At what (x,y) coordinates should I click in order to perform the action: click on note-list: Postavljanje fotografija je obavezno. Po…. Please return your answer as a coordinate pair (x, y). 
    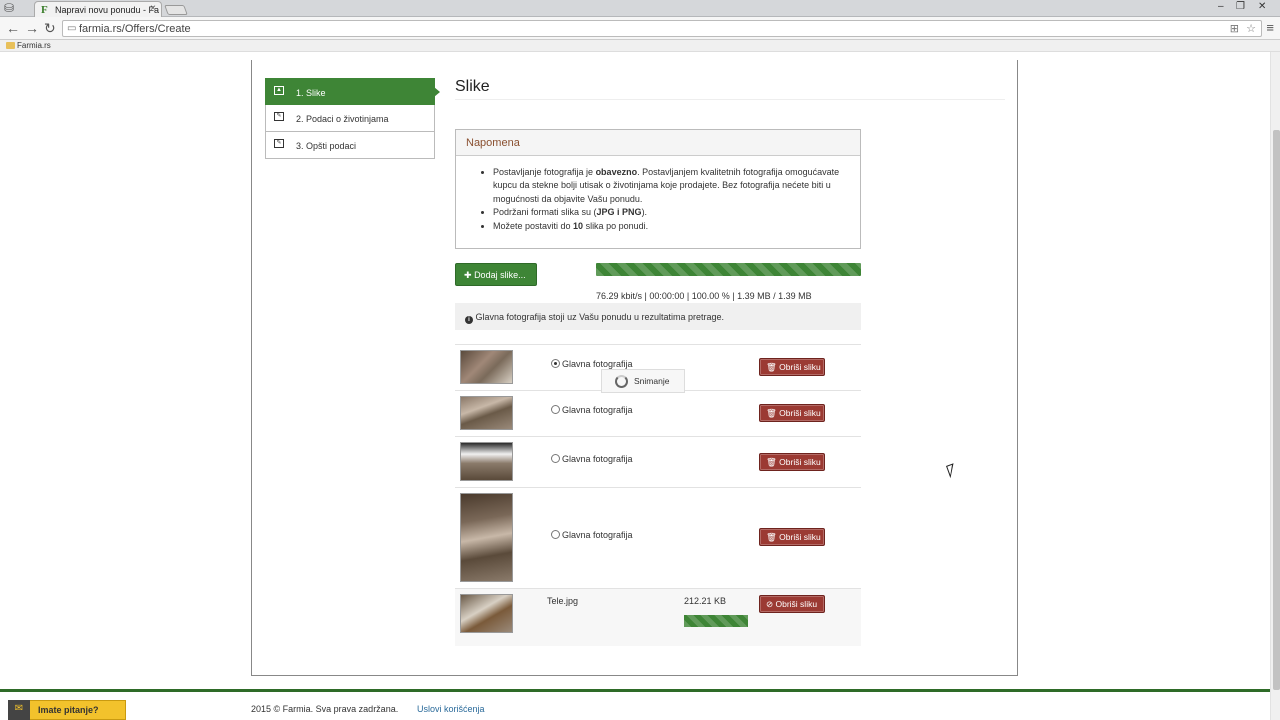
    Looking at the image, I should click on (670, 199).